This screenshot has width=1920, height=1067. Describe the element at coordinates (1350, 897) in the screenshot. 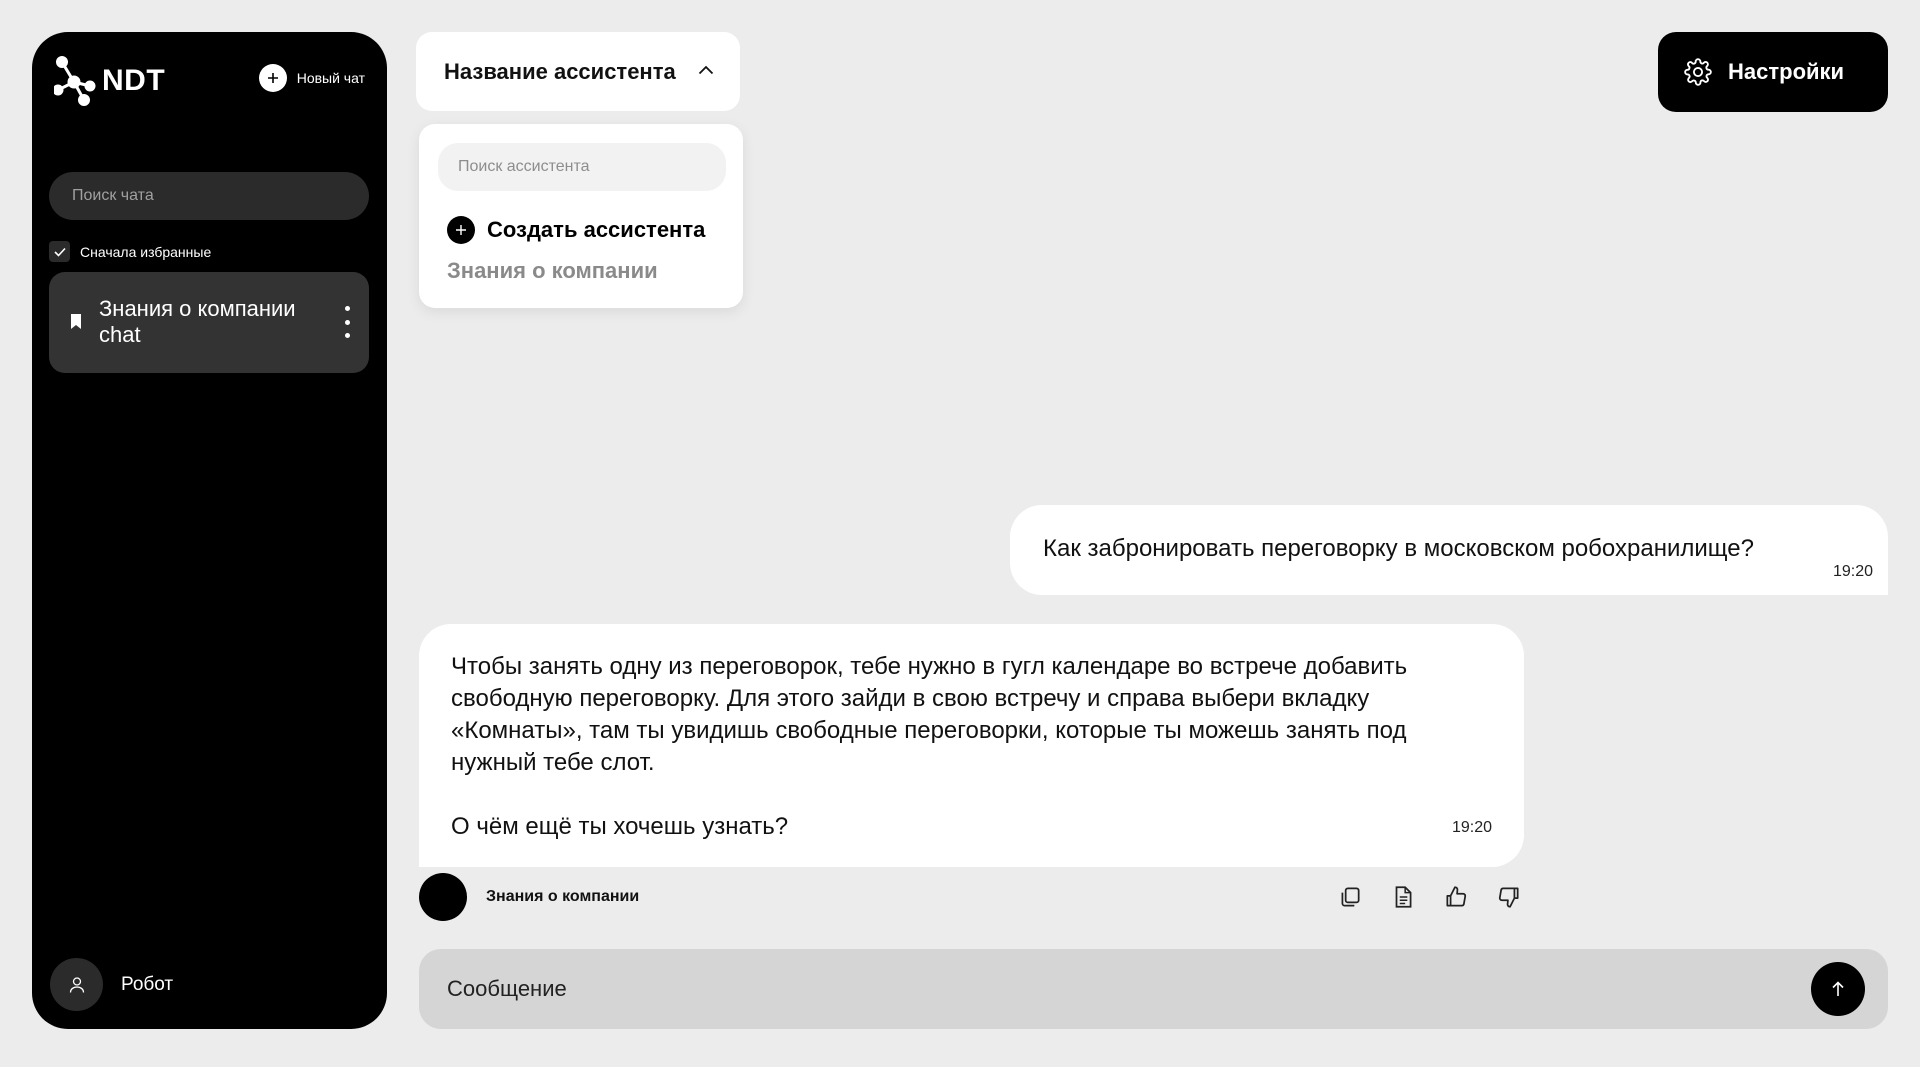

I see `copy-icon` at that location.